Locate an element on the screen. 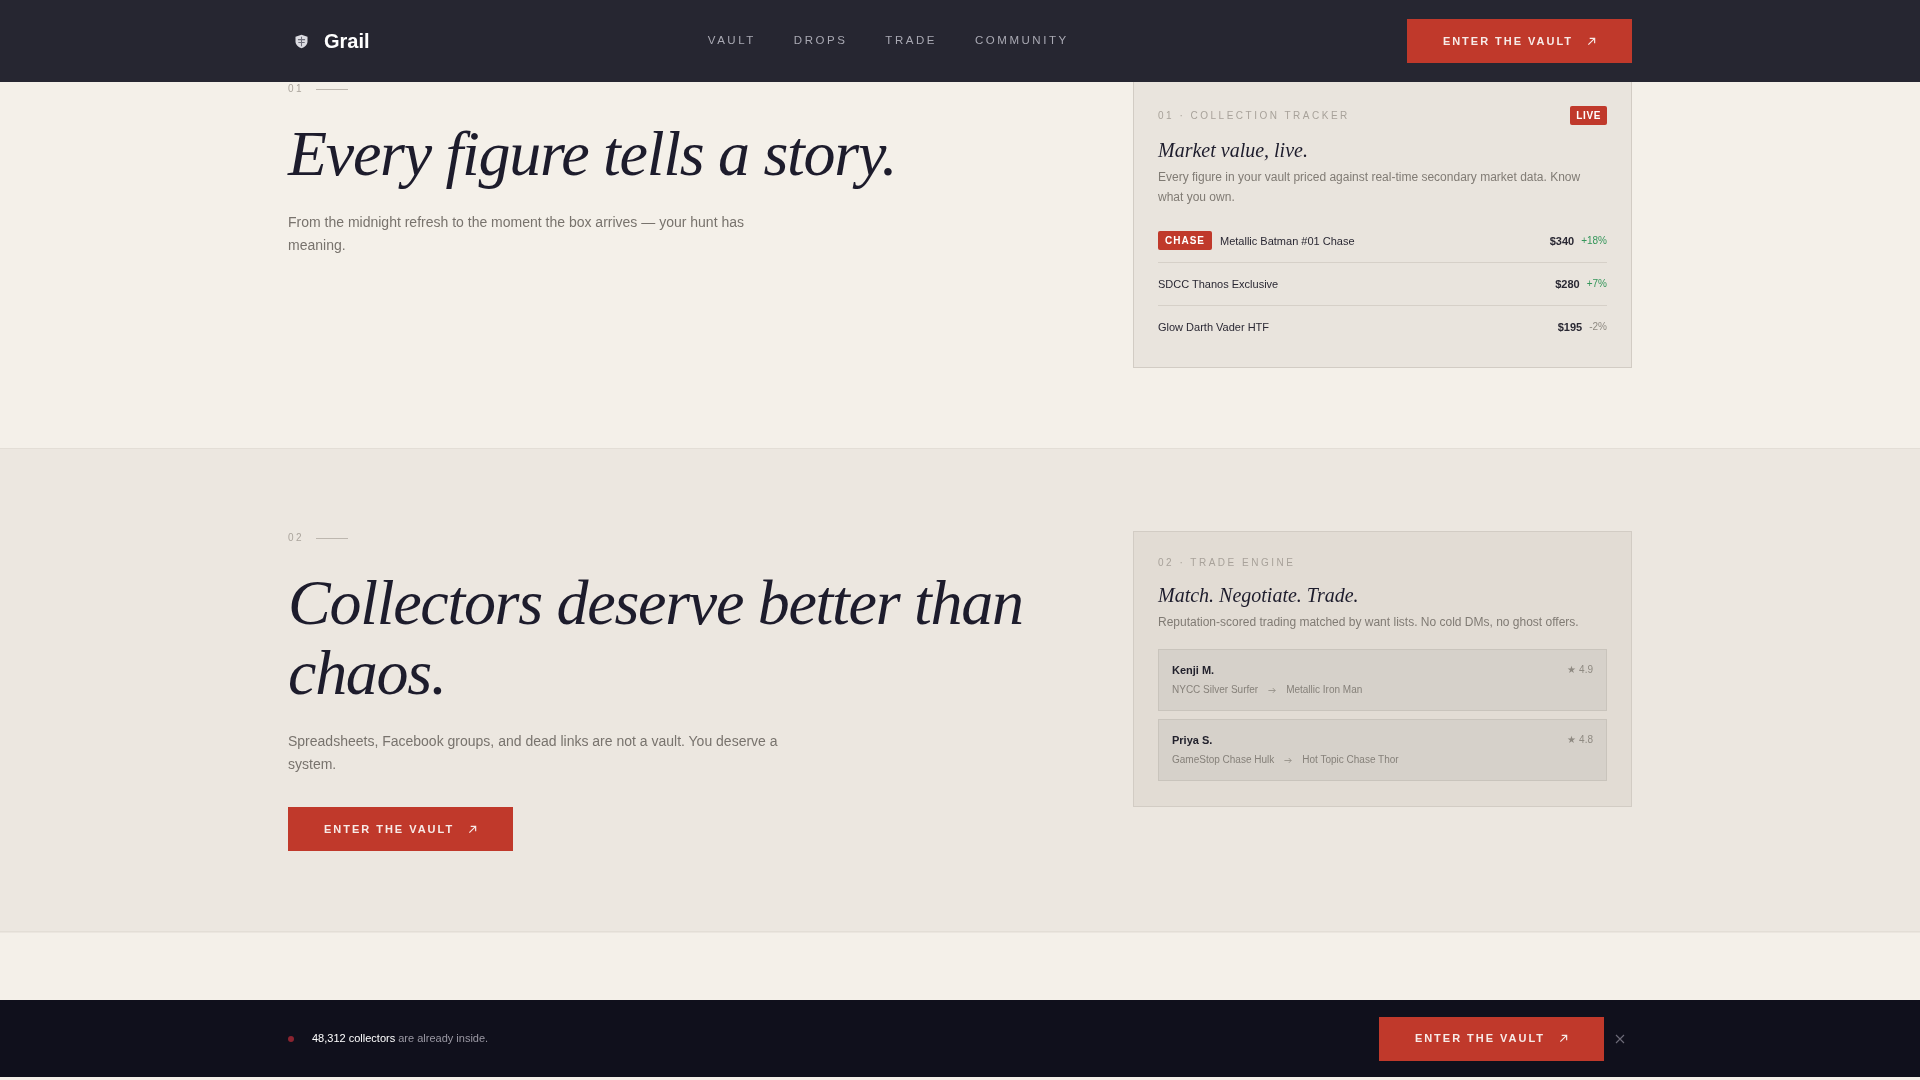 This screenshot has width=1920, height=1080. shield-icon is located at coordinates (301, 41).